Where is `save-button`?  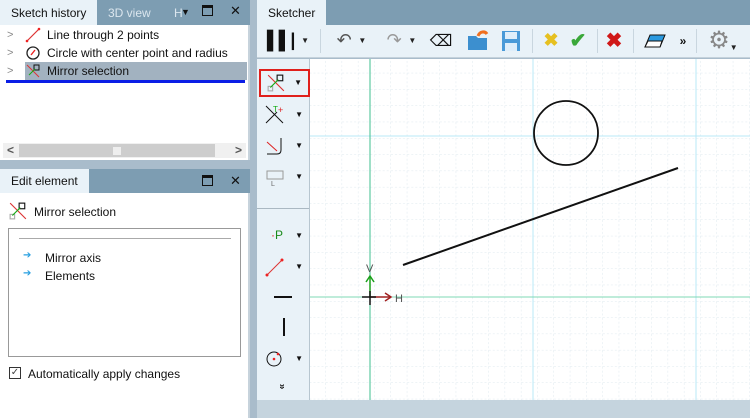
save-button is located at coordinates (511, 40).